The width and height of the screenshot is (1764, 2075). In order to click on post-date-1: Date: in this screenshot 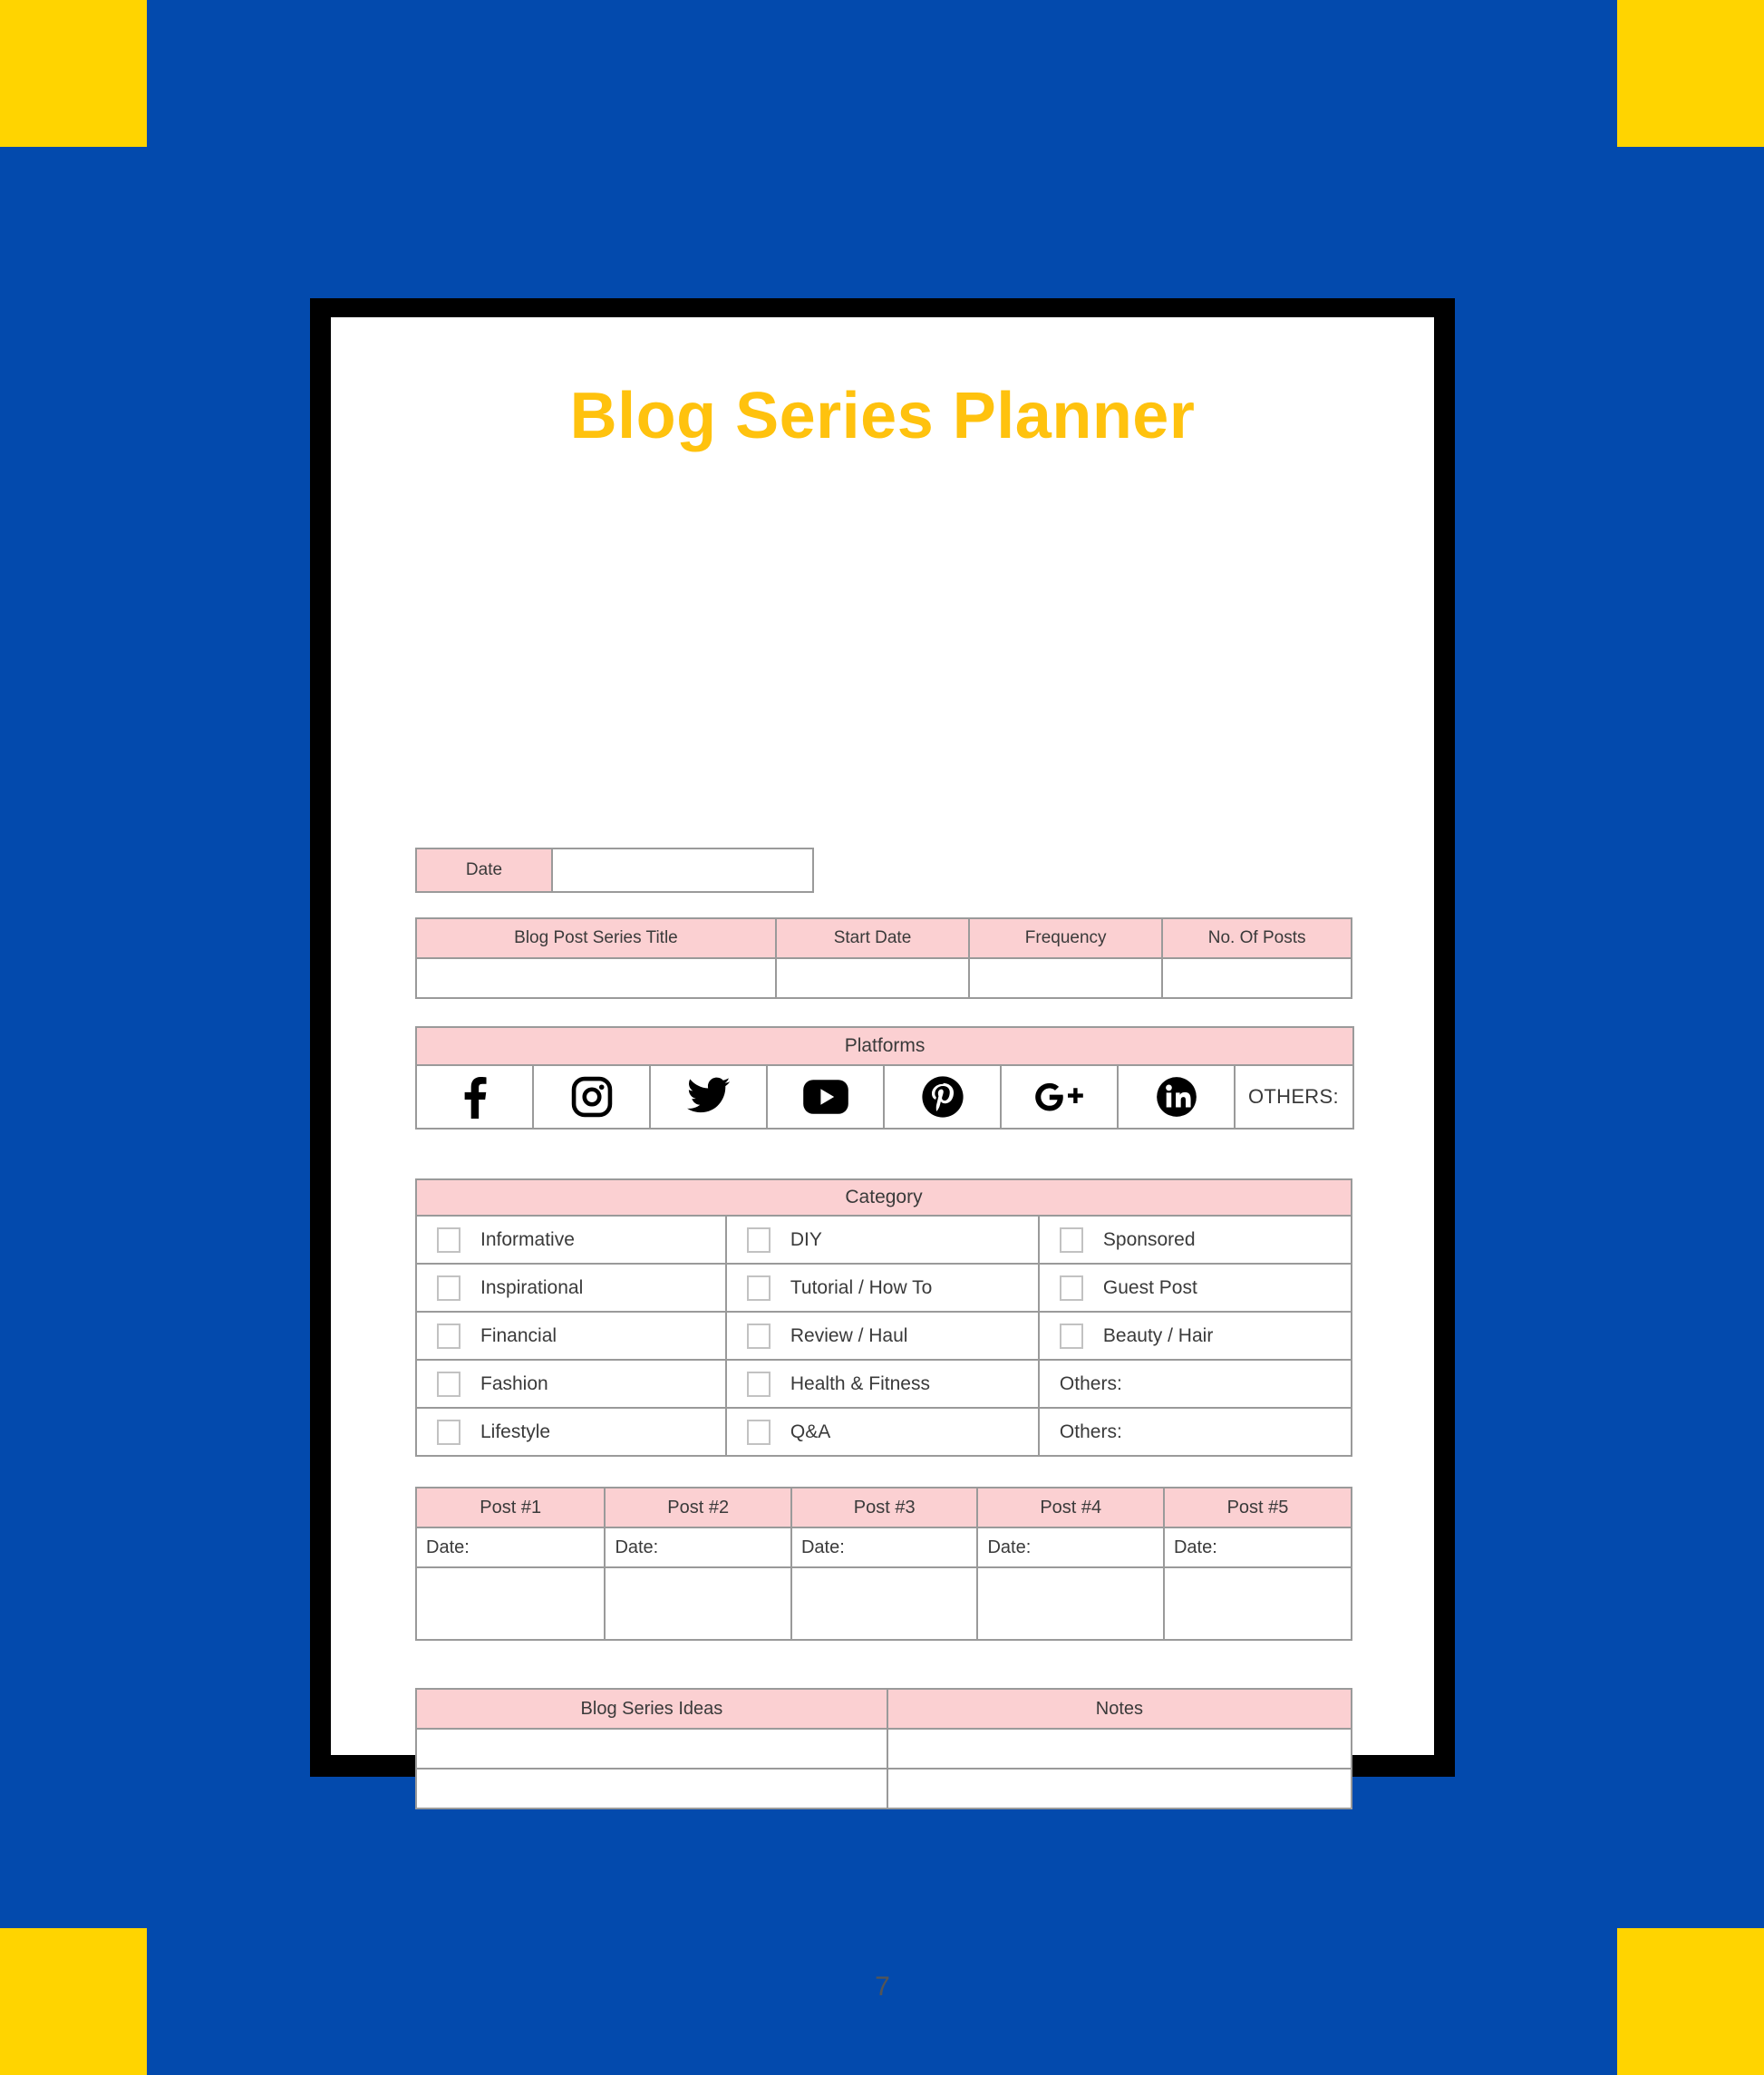, I will do `click(510, 1547)`.